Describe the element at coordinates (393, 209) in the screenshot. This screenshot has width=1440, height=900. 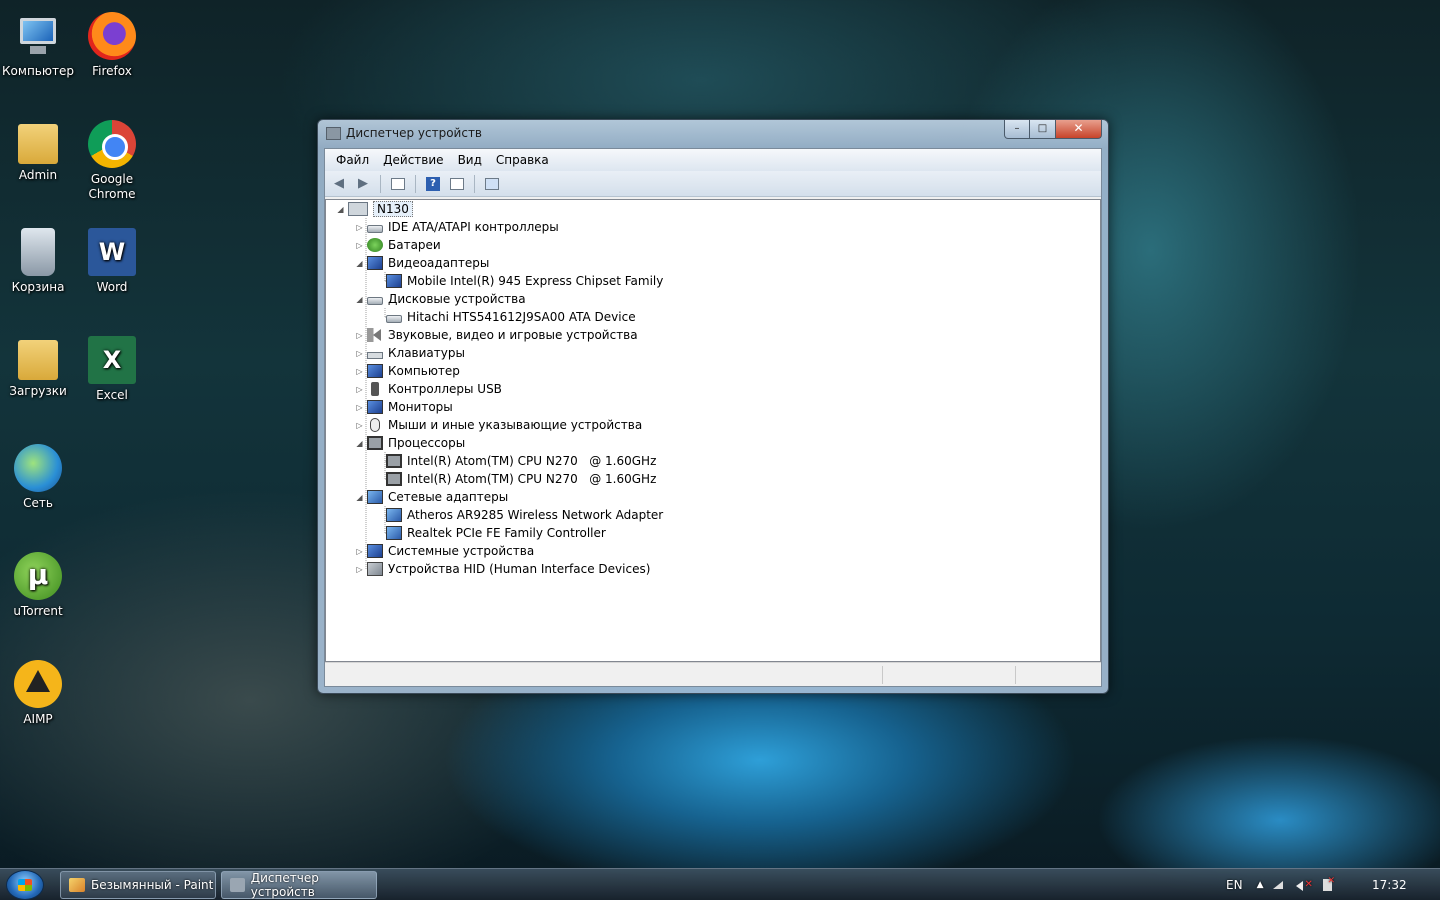
I see `tree-root-label: N130` at that location.